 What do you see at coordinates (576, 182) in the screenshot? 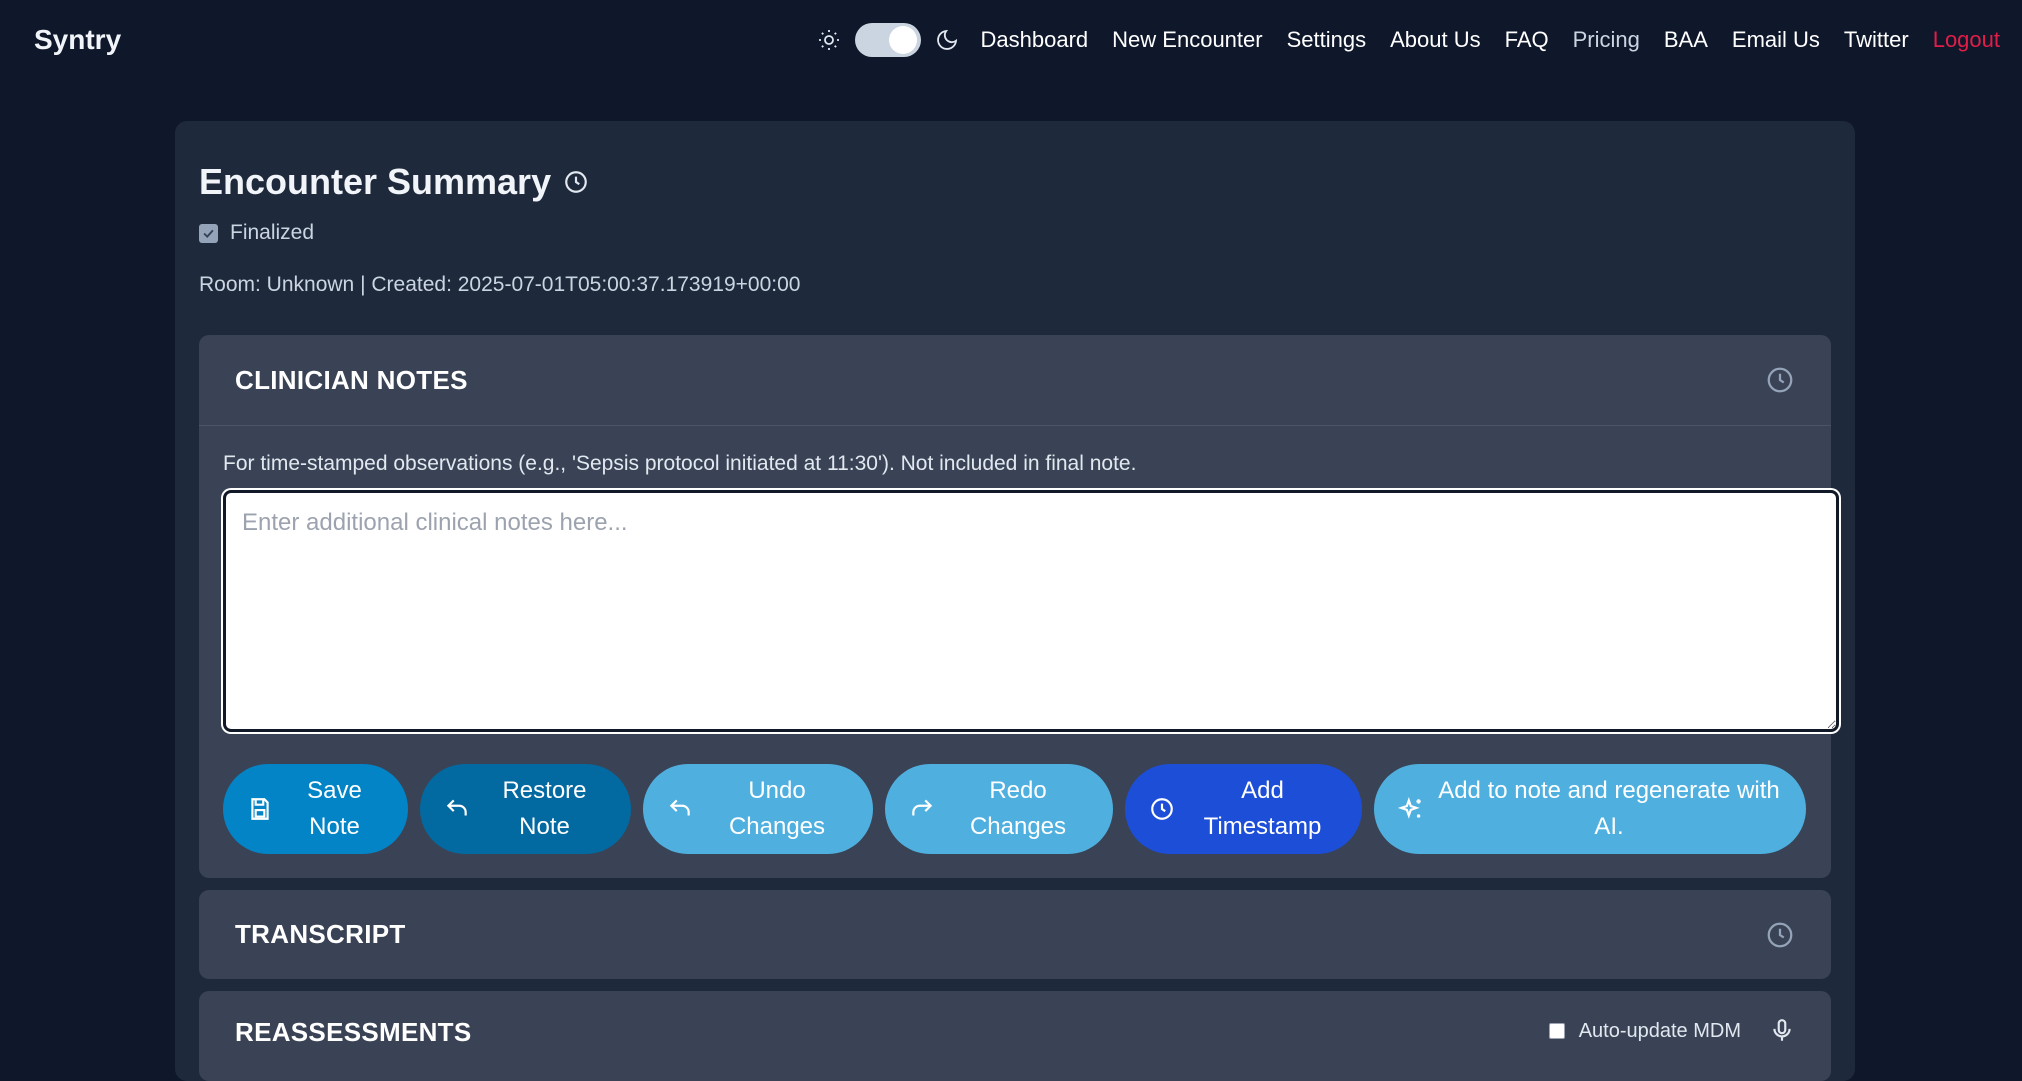
I see `history-clock-icon` at bounding box center [576, 182].